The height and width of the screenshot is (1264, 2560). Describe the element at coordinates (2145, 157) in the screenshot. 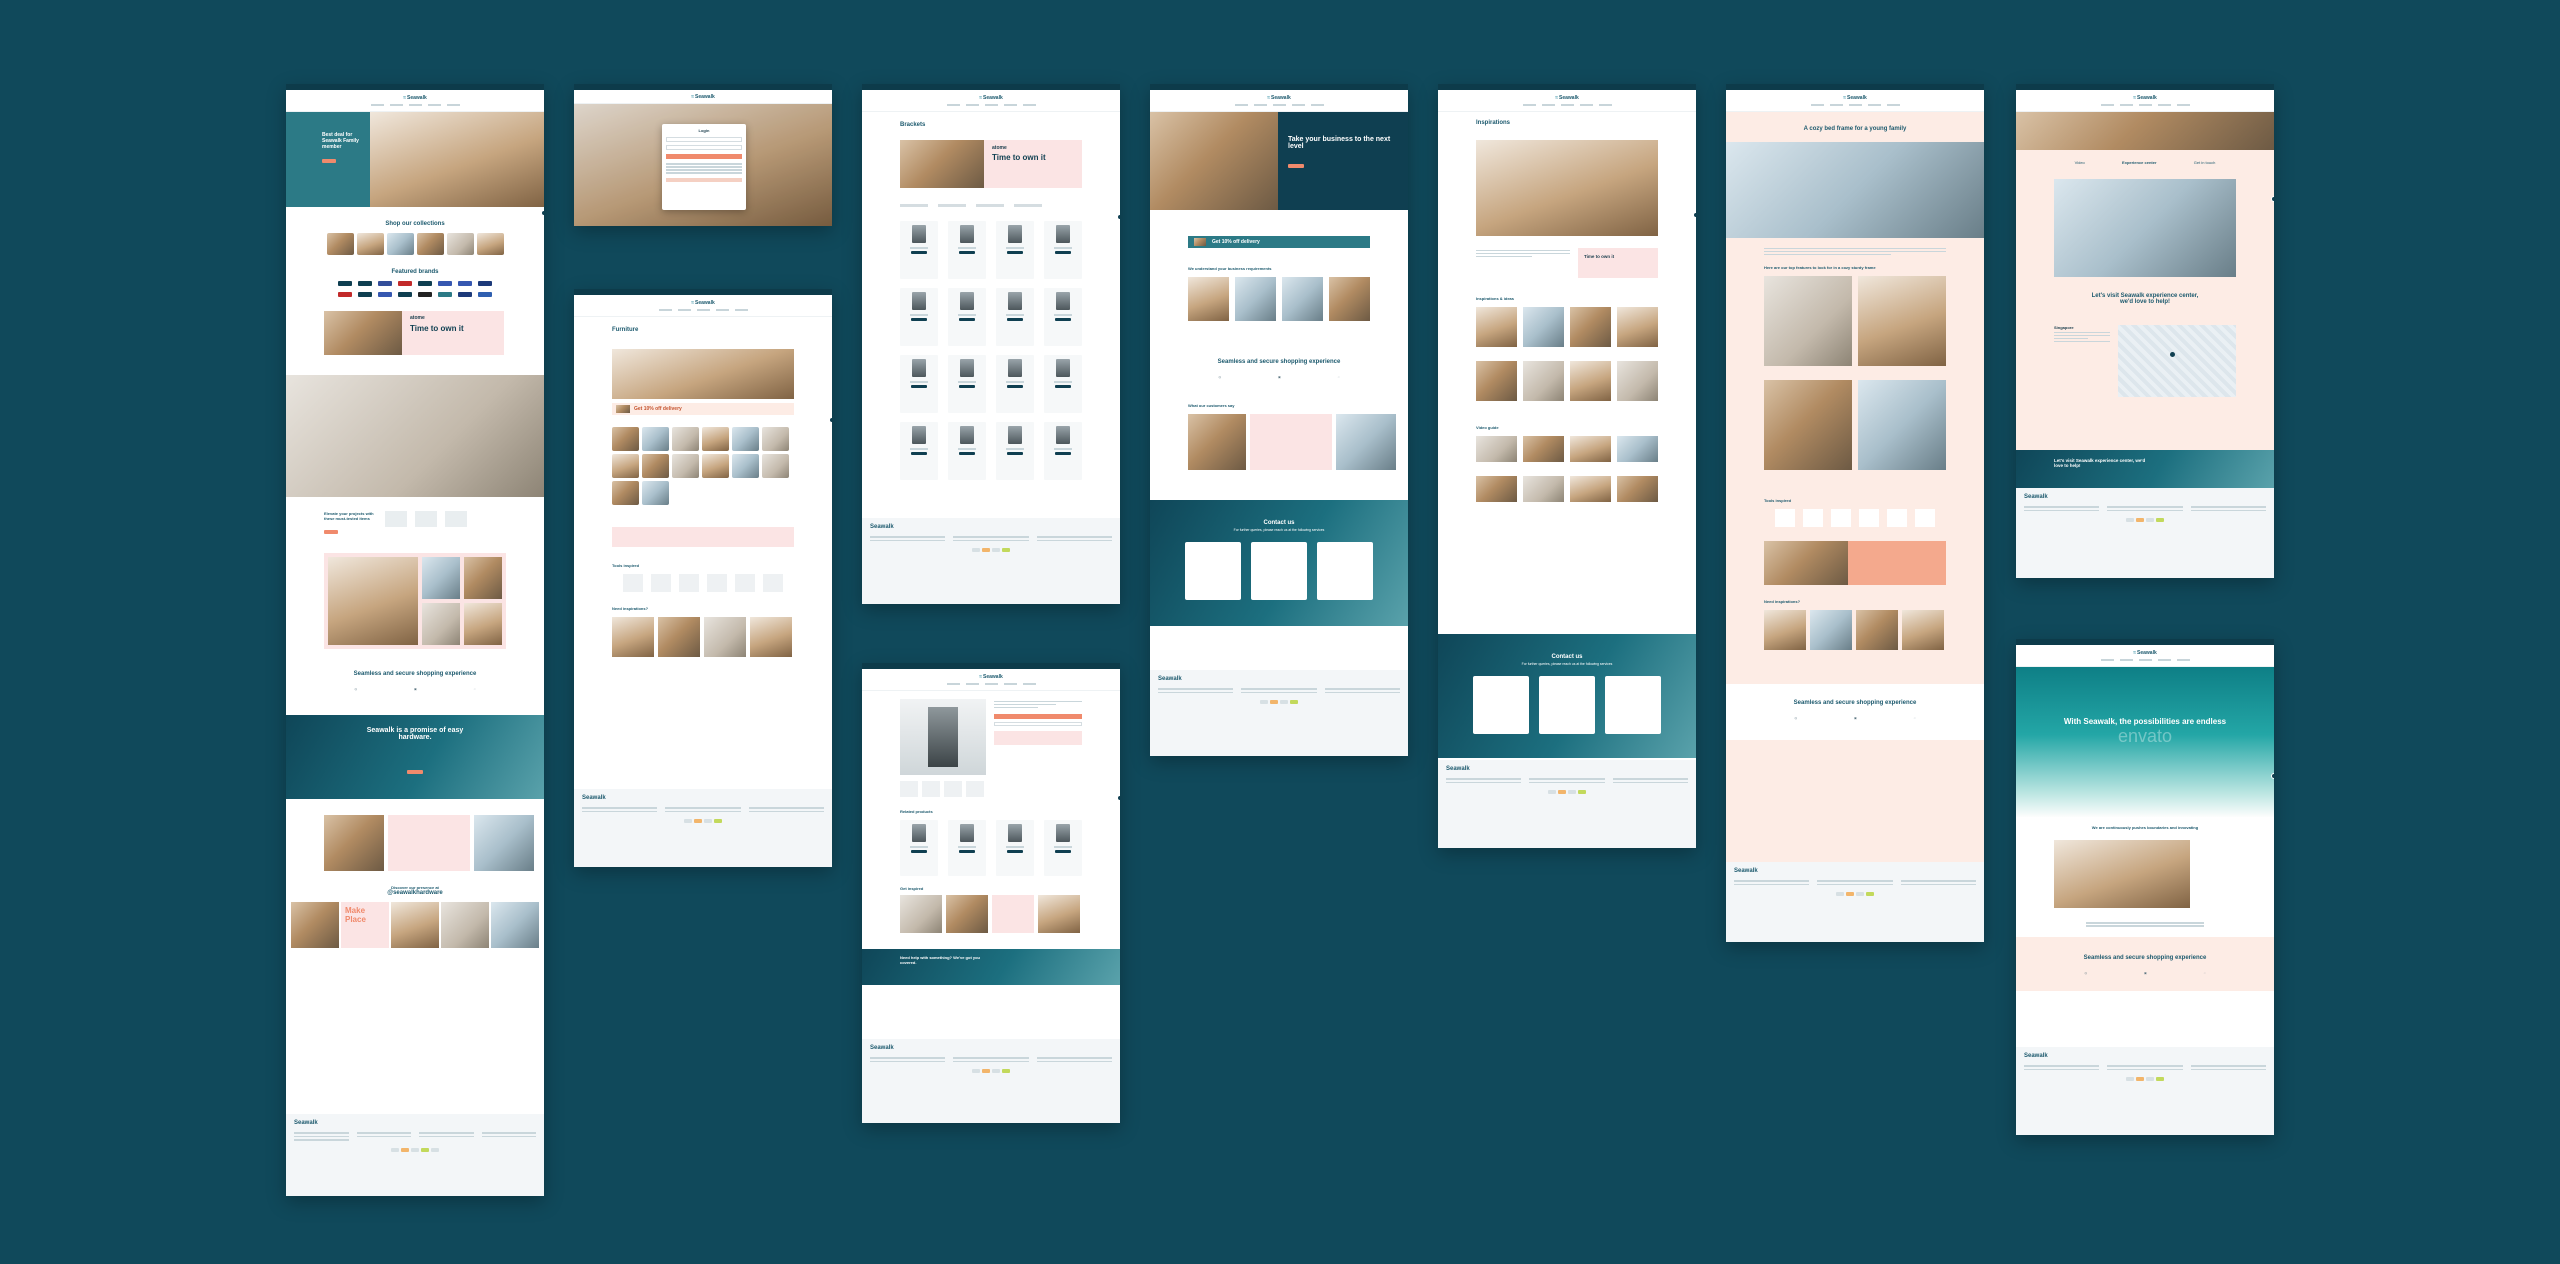

I see `experience-tabs: Video Experience center Get in touch` at that location.